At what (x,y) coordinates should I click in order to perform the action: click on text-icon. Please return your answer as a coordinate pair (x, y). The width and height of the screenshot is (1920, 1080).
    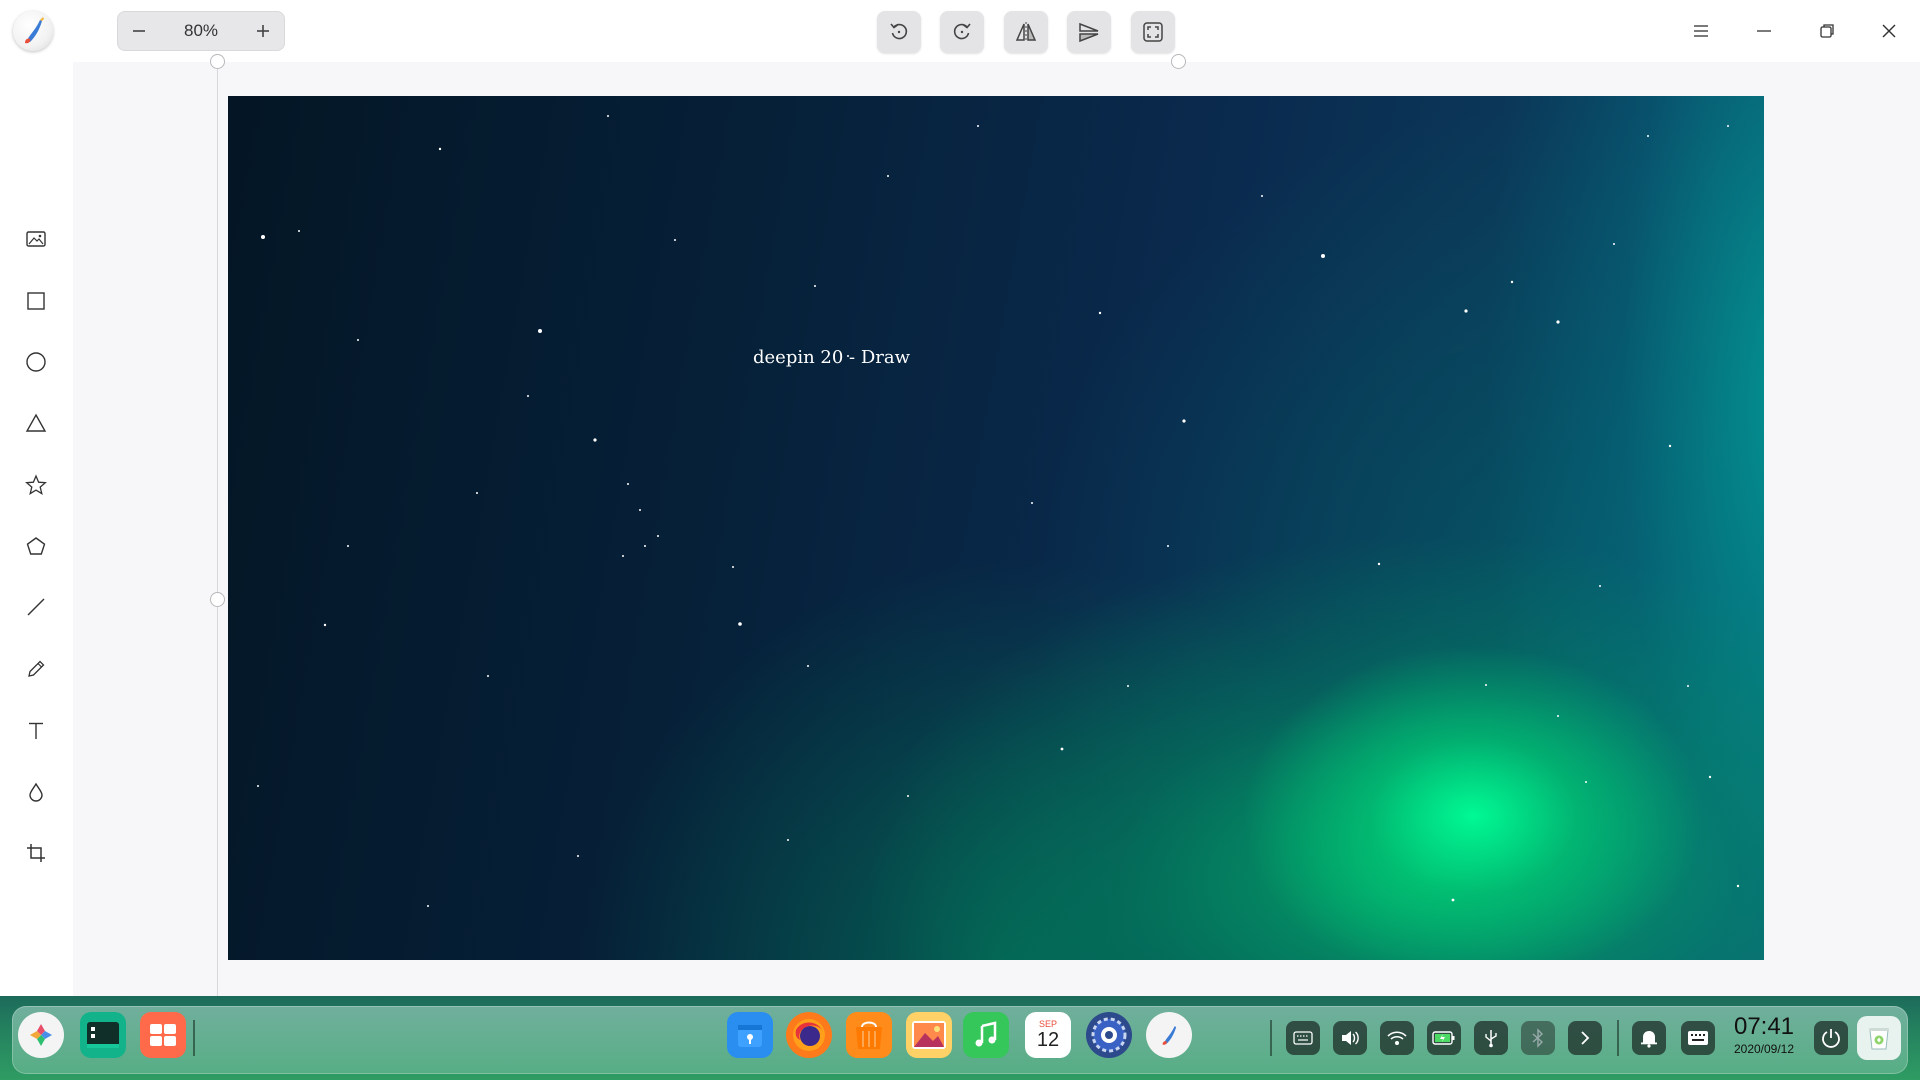
    Looking at the image, I should click on (36, 730).